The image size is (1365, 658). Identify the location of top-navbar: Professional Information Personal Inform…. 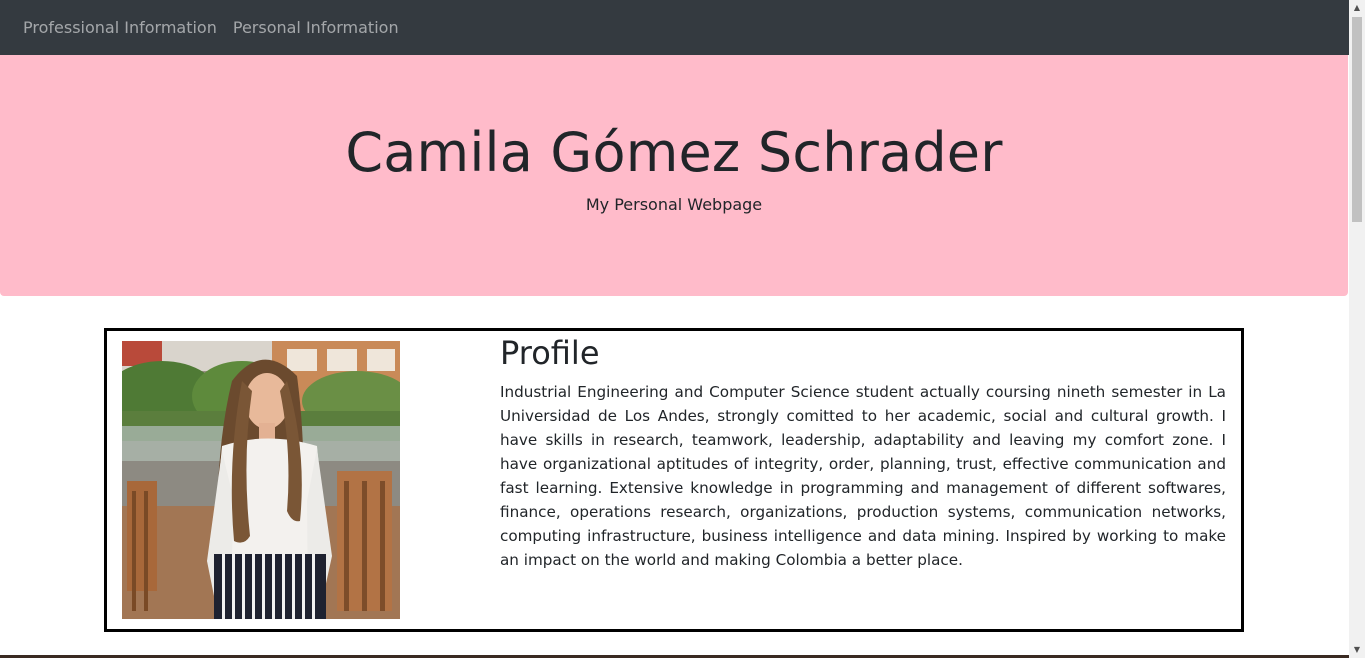
(674, 27).